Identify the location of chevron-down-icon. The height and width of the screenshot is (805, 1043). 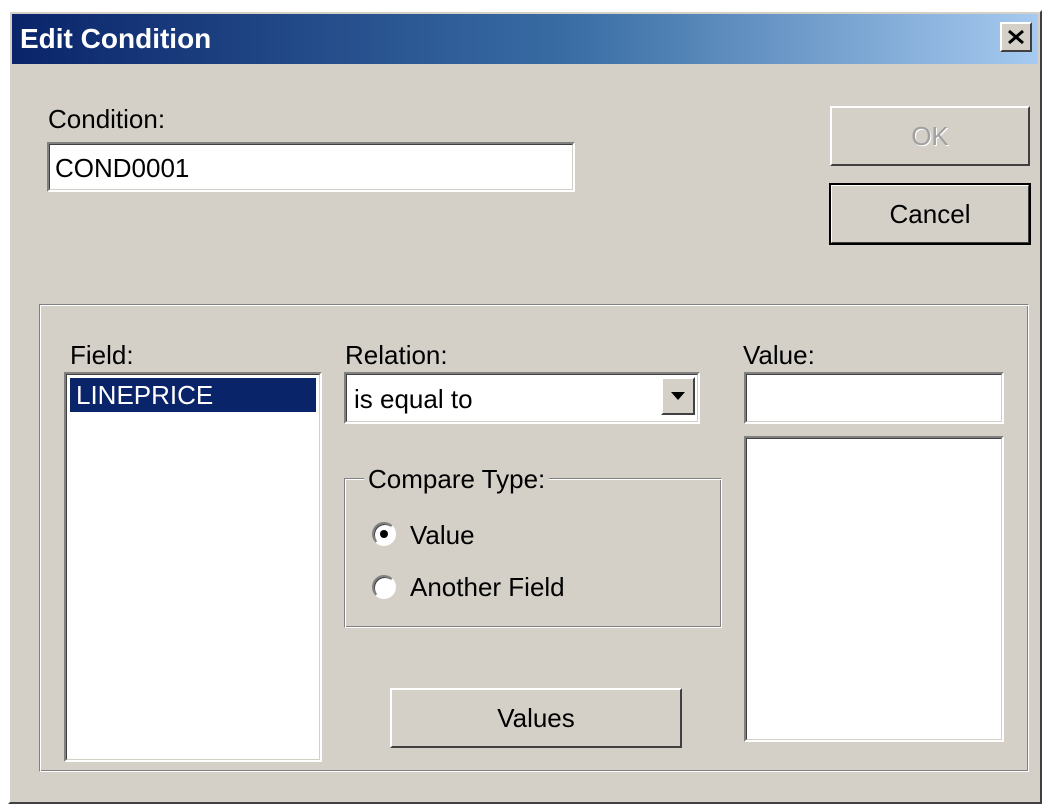
(678, 396).